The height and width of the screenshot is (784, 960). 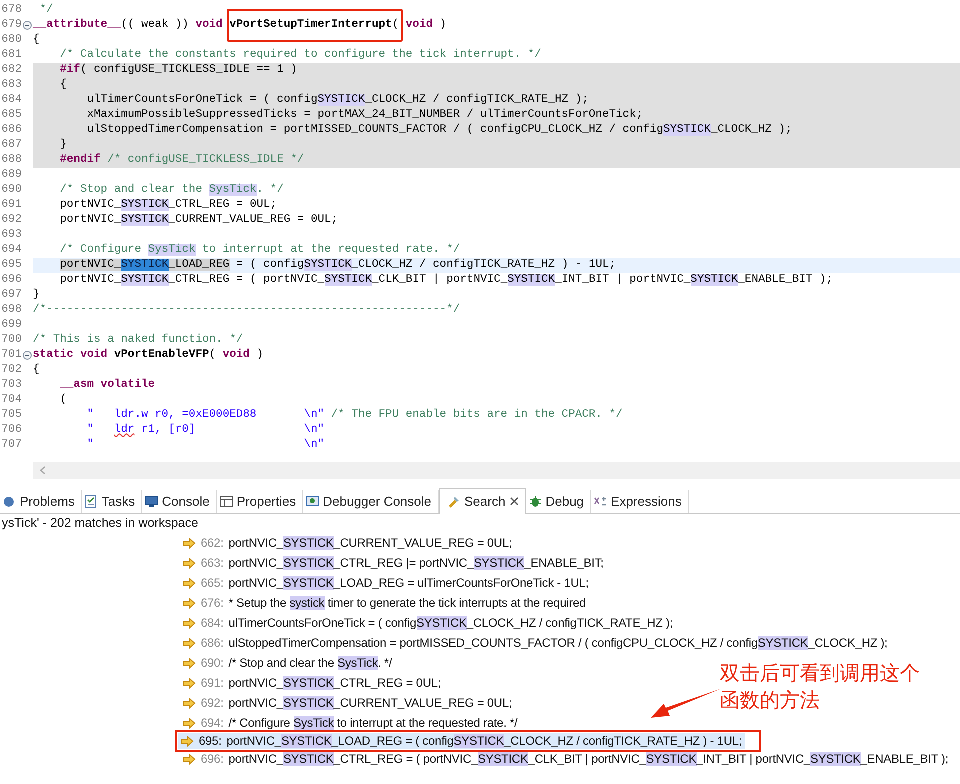 I want to click on line-number: 683, so click(x=11, y=85).